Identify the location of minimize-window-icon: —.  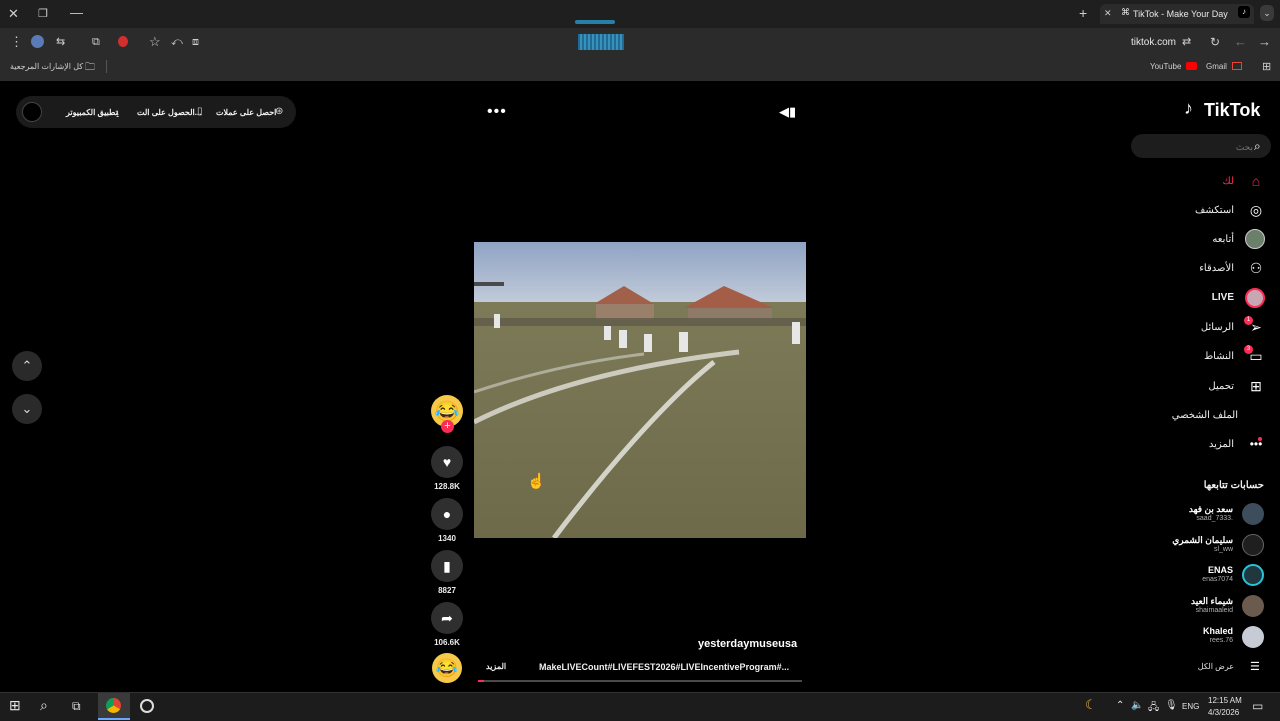
(76, 13).